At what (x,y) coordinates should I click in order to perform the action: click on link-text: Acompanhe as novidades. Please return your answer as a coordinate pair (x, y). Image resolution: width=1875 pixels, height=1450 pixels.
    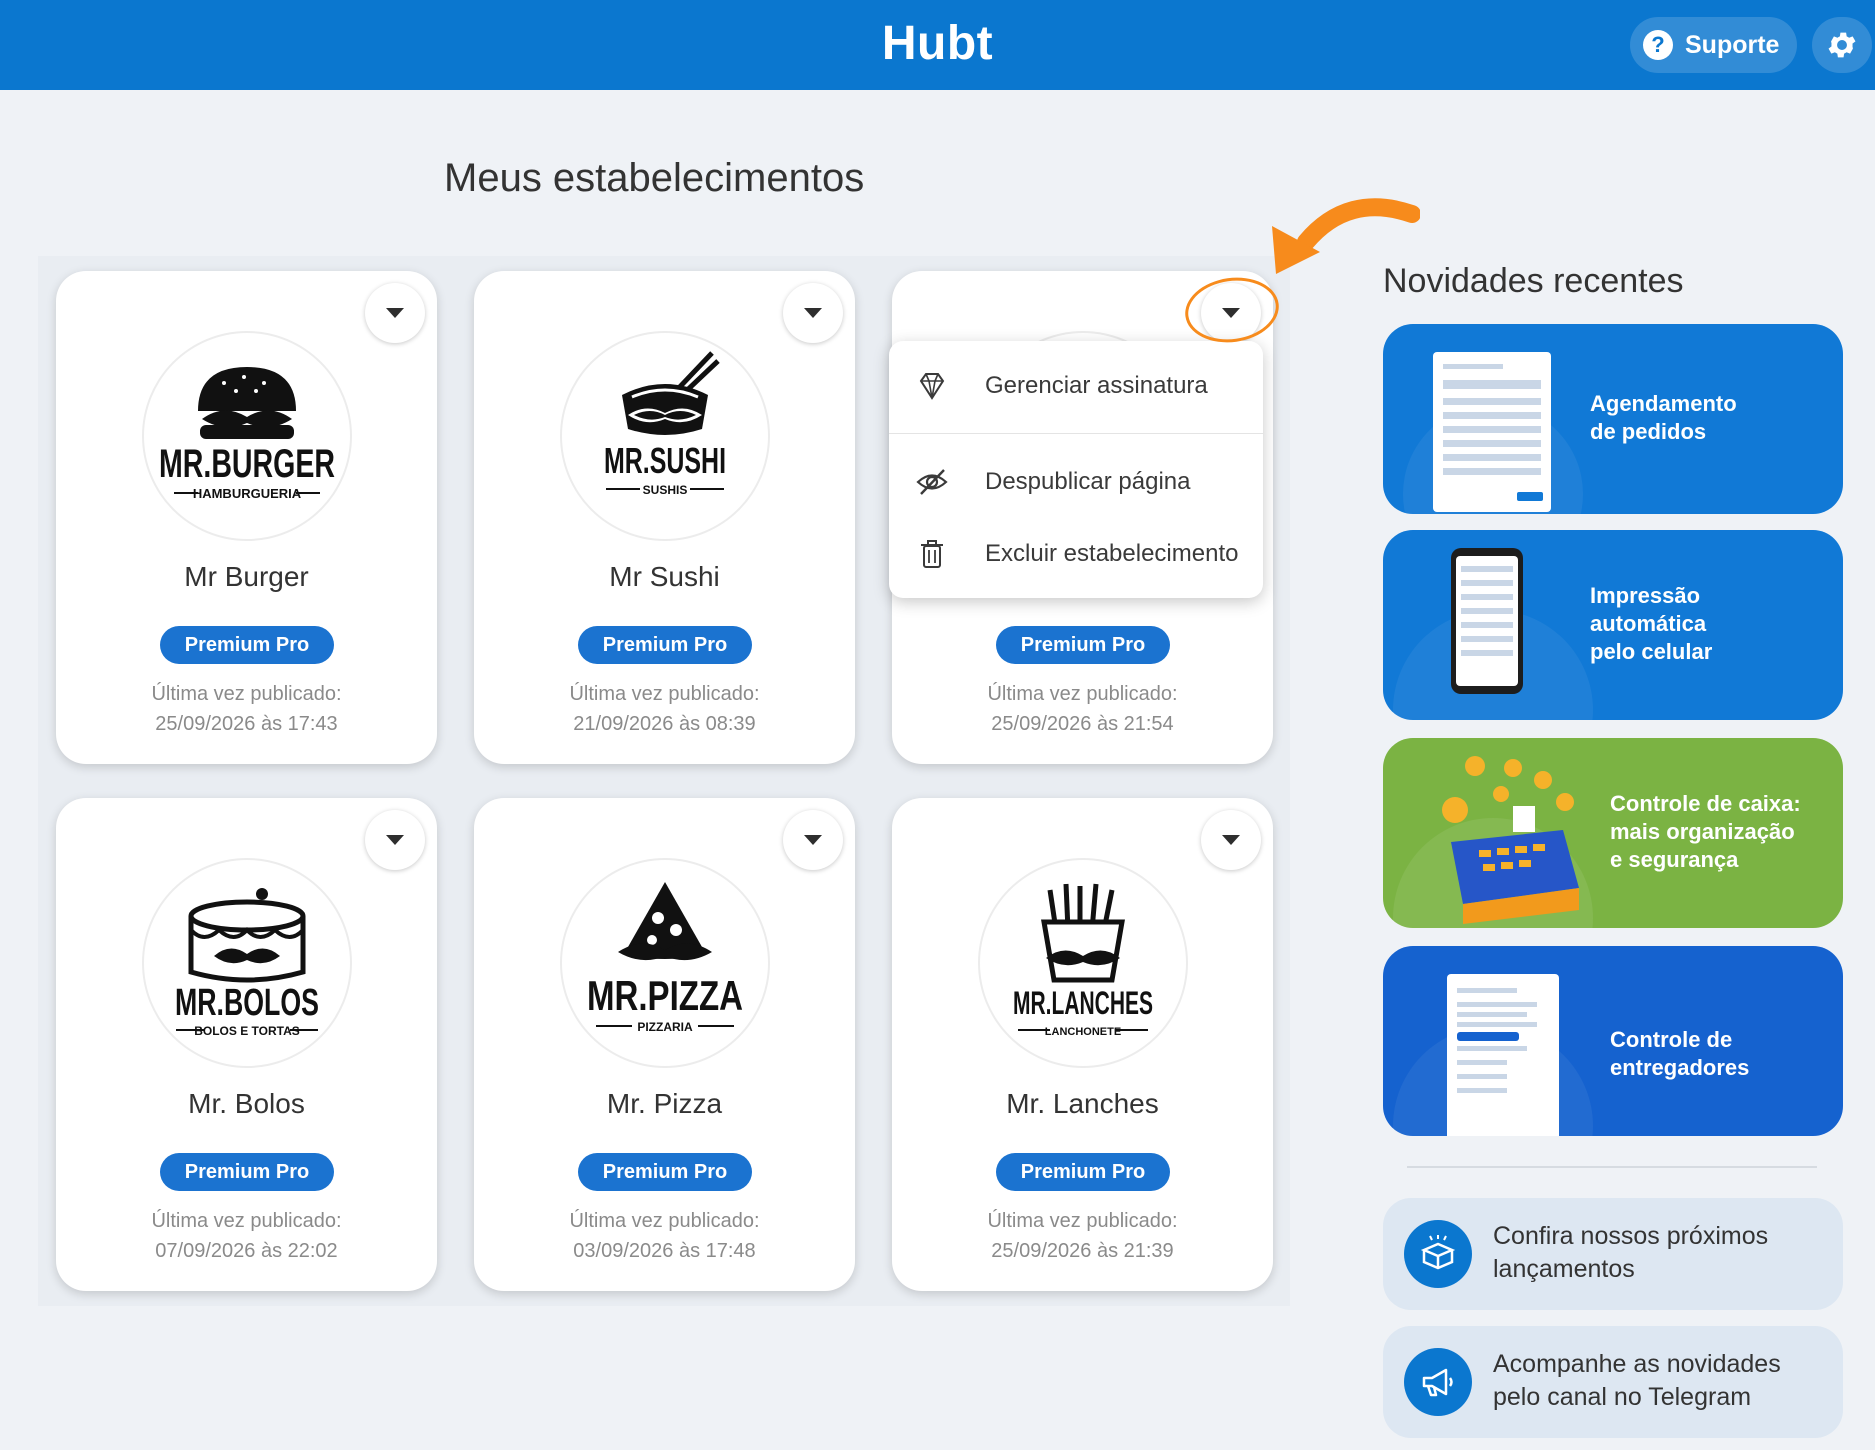
    Looking at the image, I should click on (1637, 1364).